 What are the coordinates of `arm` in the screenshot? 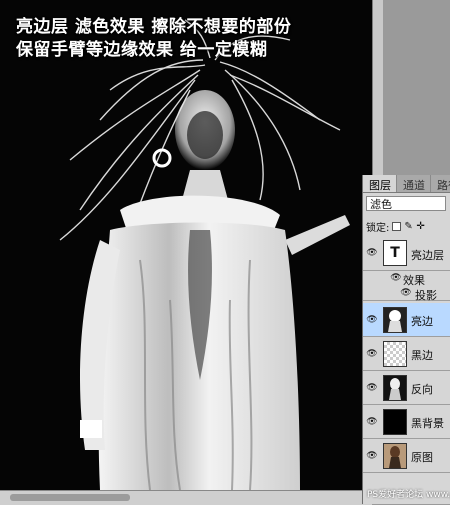 It's located at (317, 235).